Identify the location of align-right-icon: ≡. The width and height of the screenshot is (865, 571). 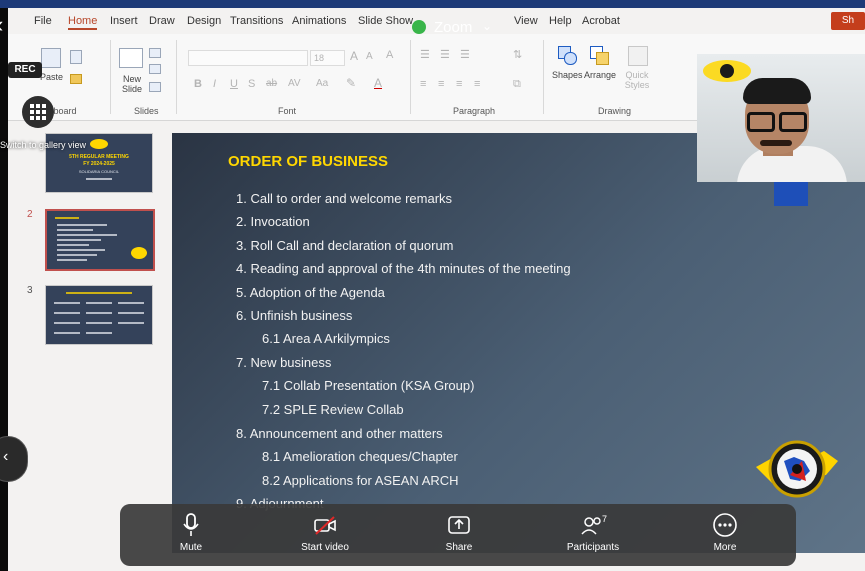
(459, 84).